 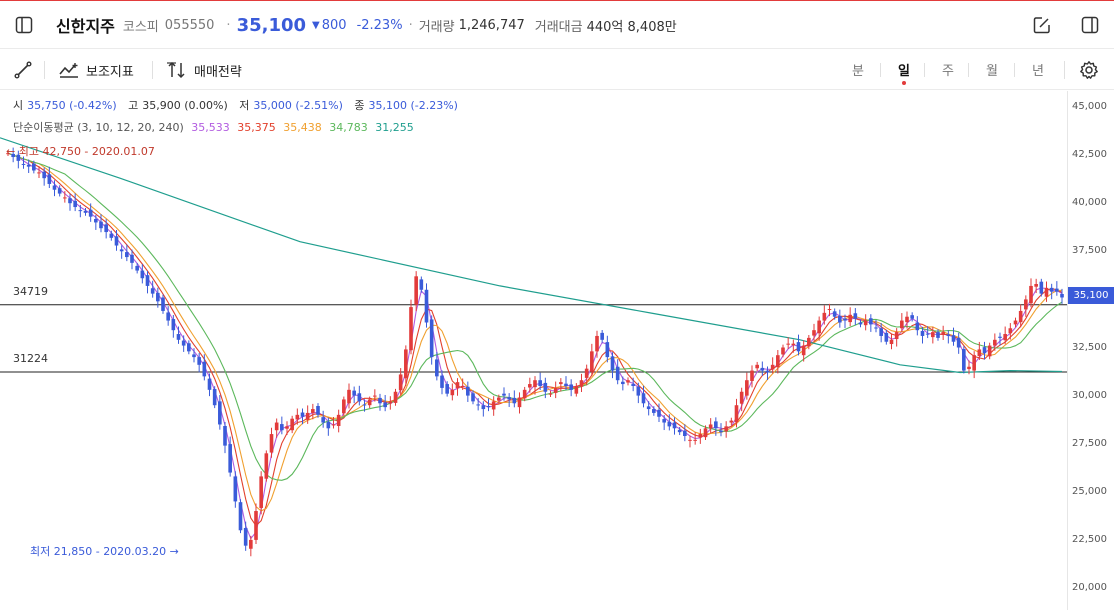 What do you see at coordinates (23, 70) in the screenshot?
I see `draw-line-button` at bounding box center [23, 70].